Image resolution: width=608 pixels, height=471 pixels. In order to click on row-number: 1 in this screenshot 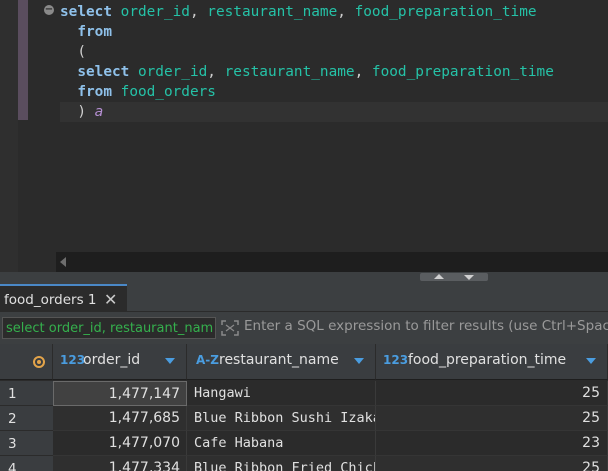, I will do `click(26, 393)`.